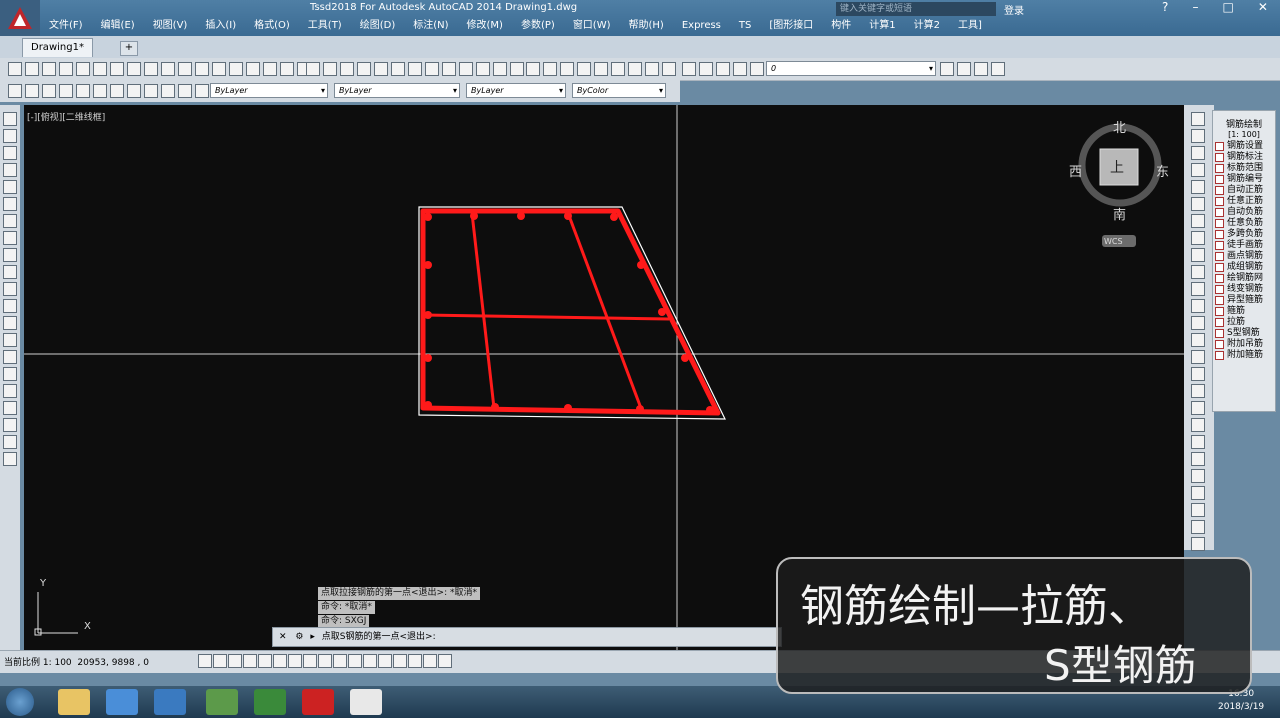 This screenshot has width=1280, height=718. Describe the element at coordinates (1244, 157) in the screenshot. I see `rebar-panel-item: 钢筋标注` at that location.